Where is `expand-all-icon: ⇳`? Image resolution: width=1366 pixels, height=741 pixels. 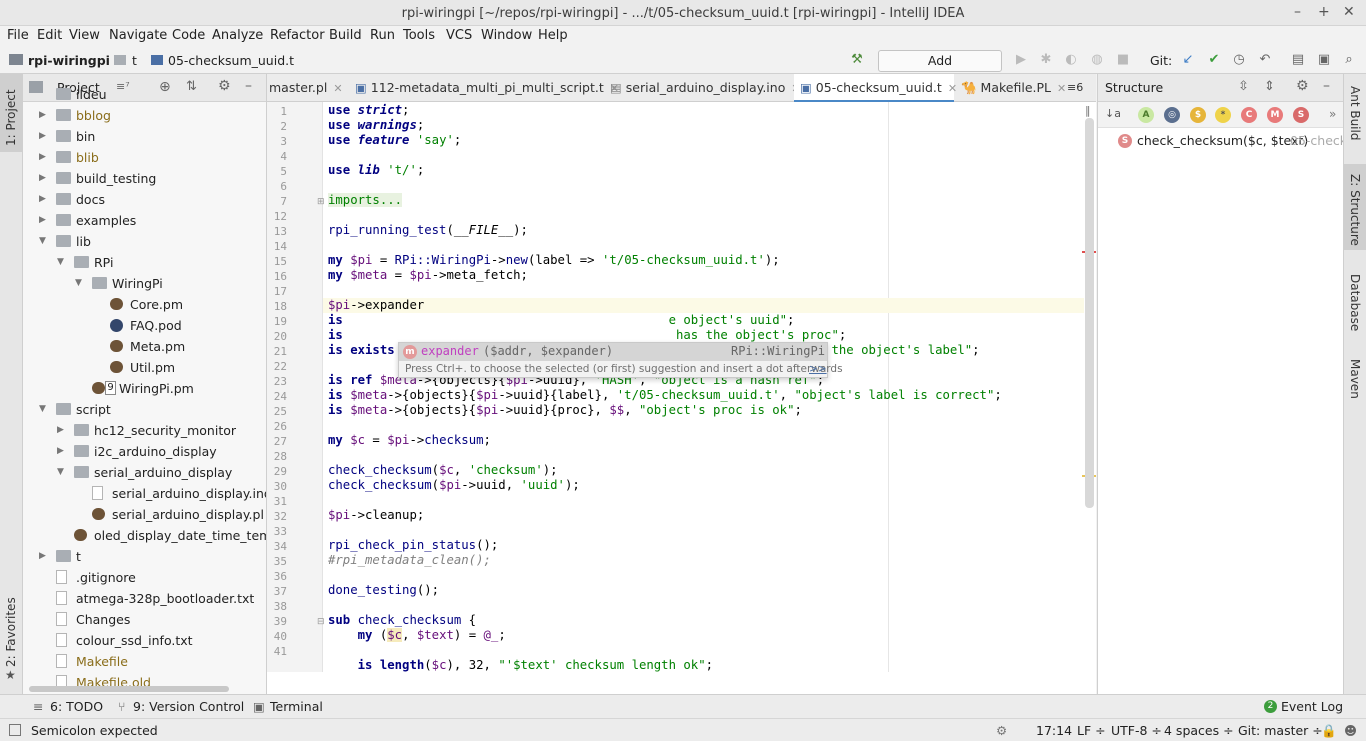 expand-all-icon: ⇳ is located at coordinates (1243, 86).